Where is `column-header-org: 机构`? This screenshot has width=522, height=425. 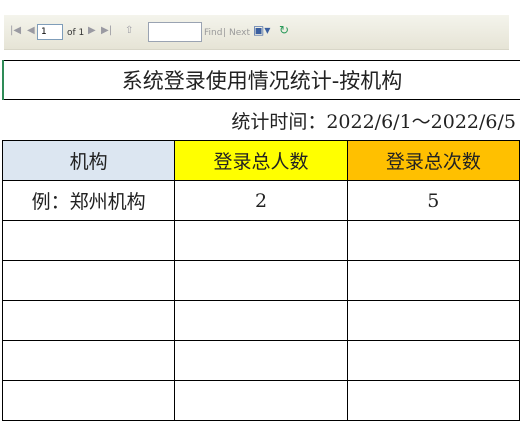
column-header-org: 机构 is located at coordinates (88, 160).